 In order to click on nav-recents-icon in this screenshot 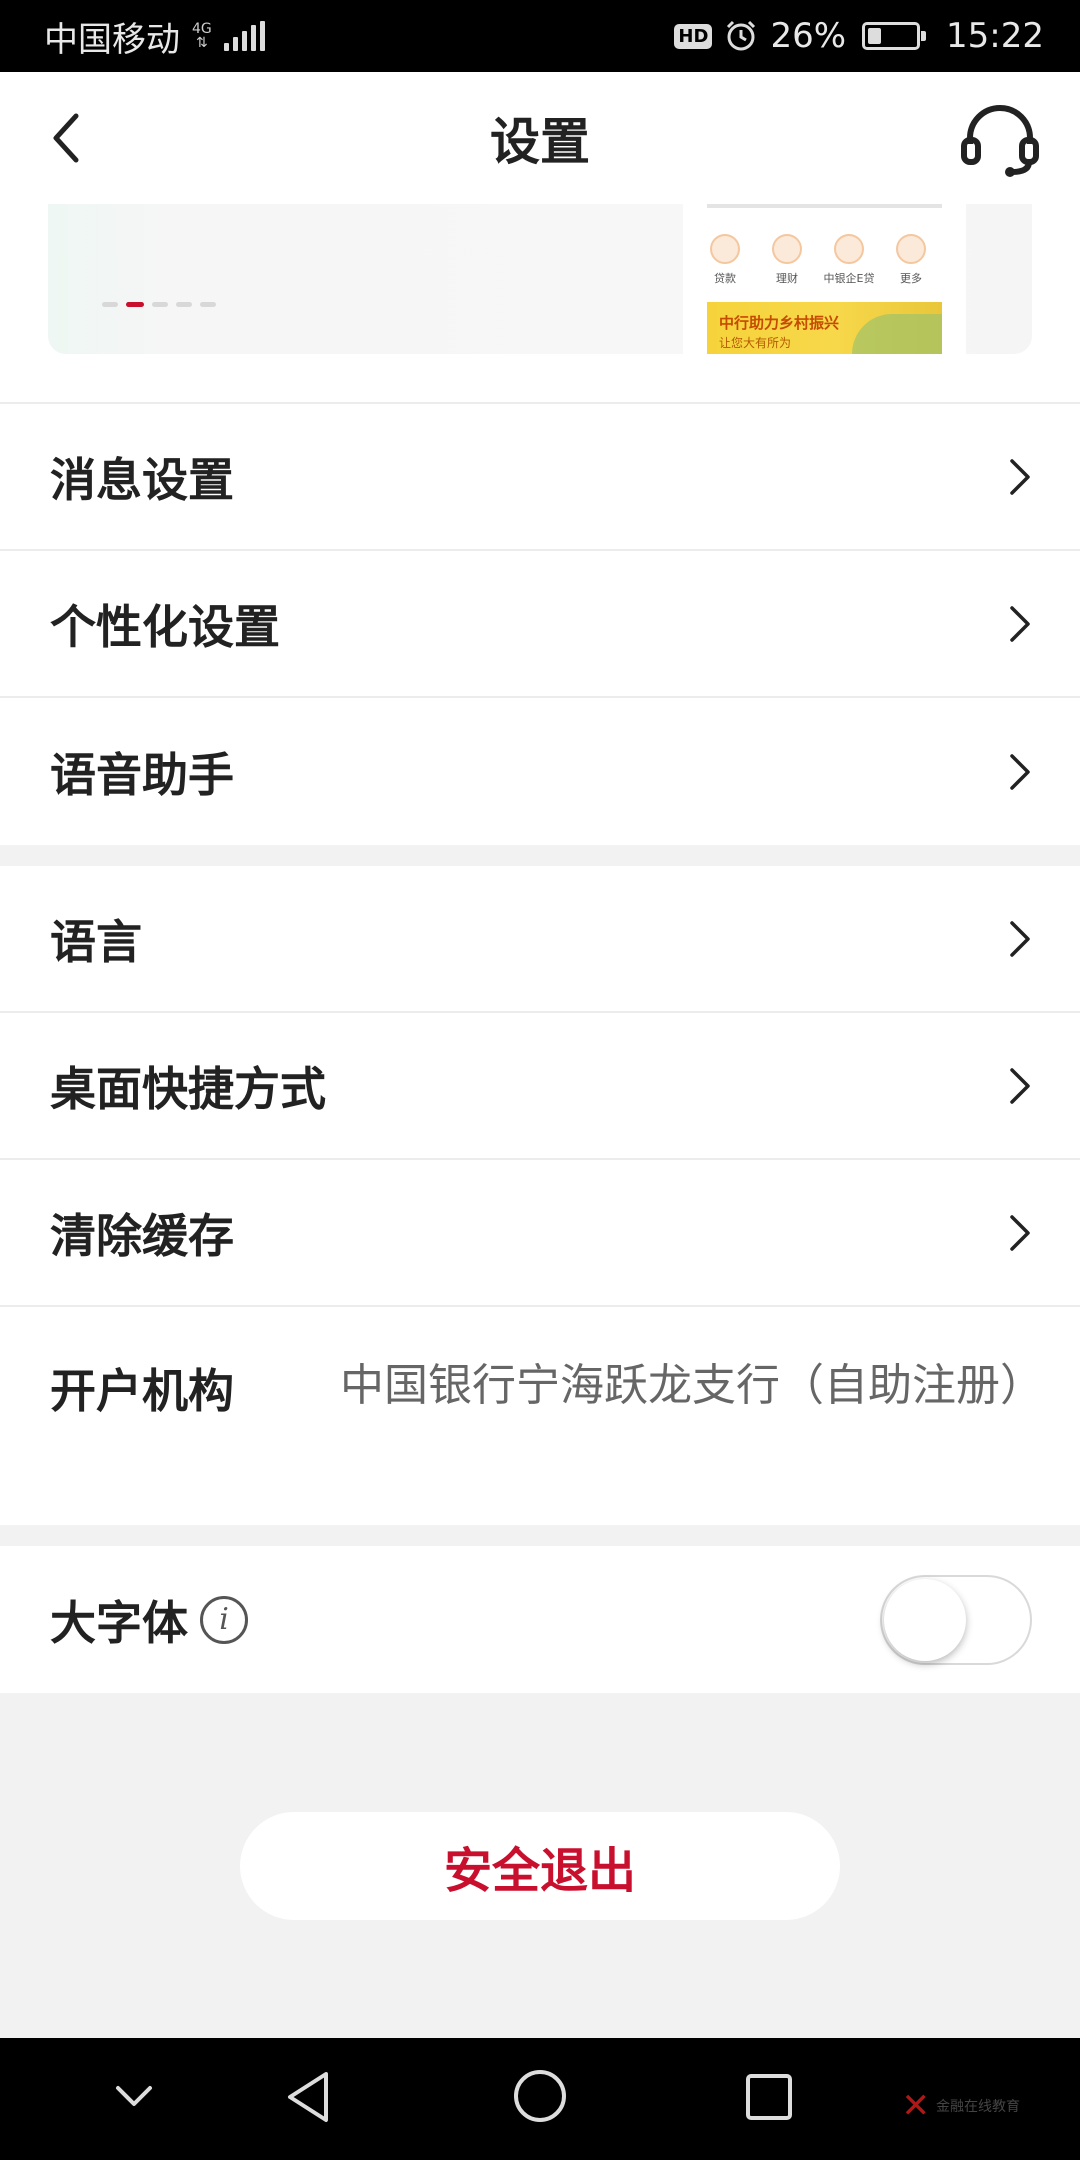, I will do `click(769, 2097)`.